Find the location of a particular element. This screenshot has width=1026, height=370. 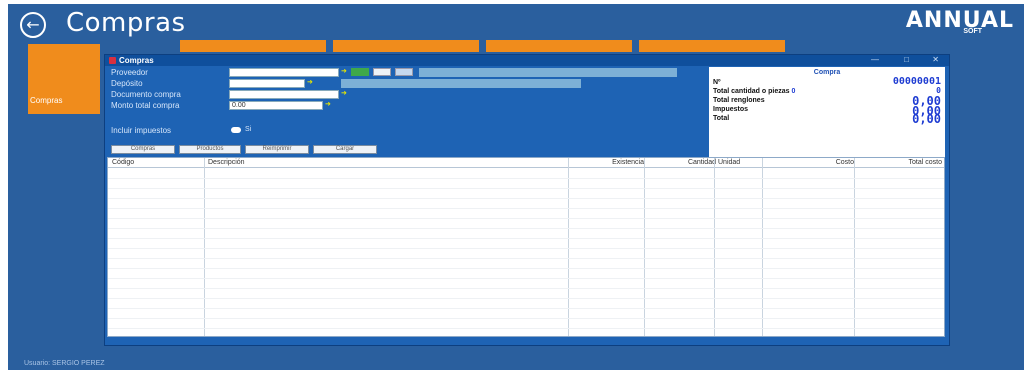

reimprimir-button: Reimprimir is located at coordinates (277, 149).